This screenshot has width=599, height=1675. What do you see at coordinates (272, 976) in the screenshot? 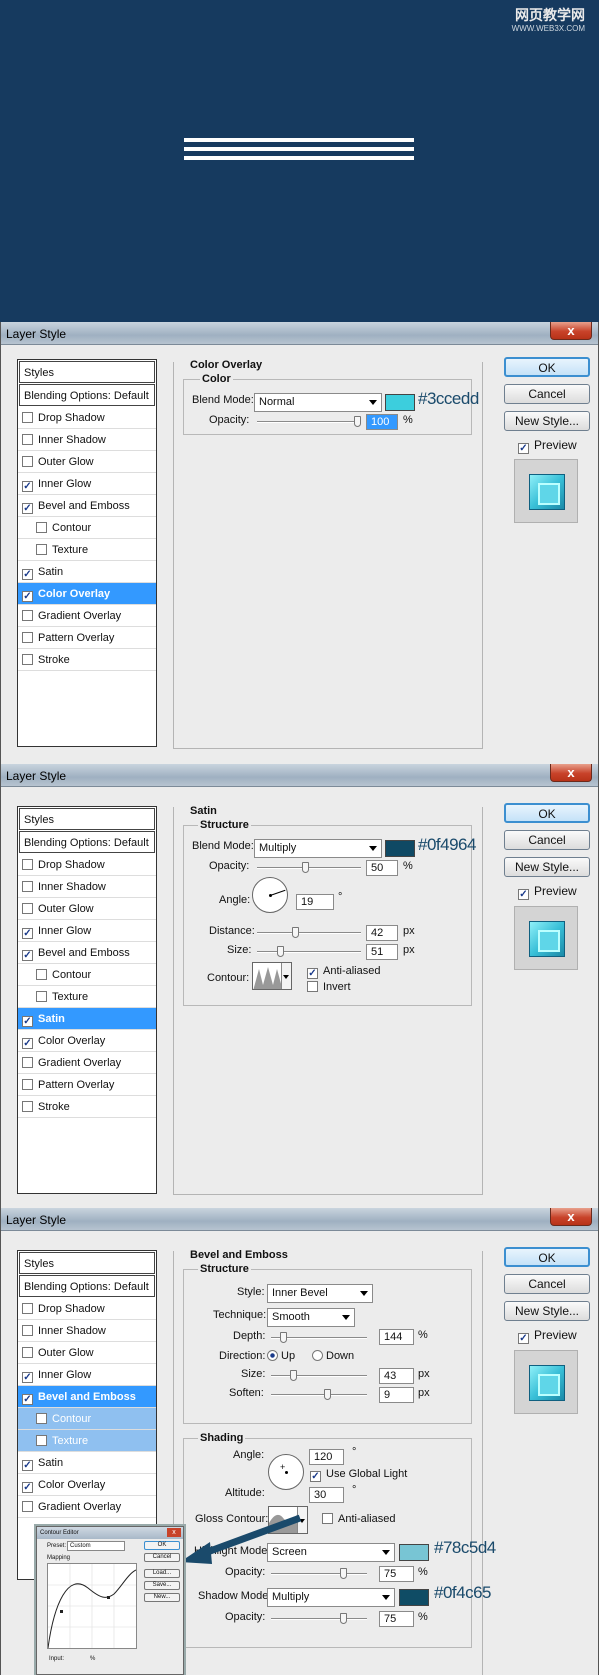
I see `contour-picker` at bounding box center [272, 976].